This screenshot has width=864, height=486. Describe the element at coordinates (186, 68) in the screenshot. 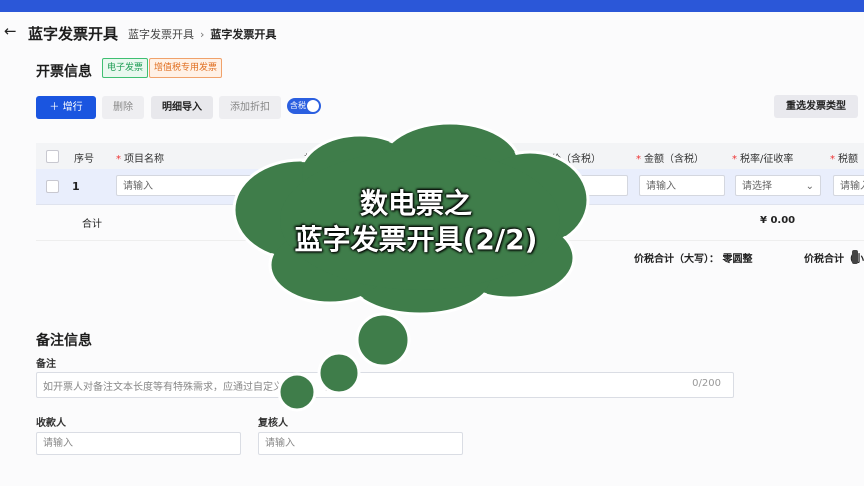

I see `vat-special-invoice-tag: 增值税专用发票` at that location.